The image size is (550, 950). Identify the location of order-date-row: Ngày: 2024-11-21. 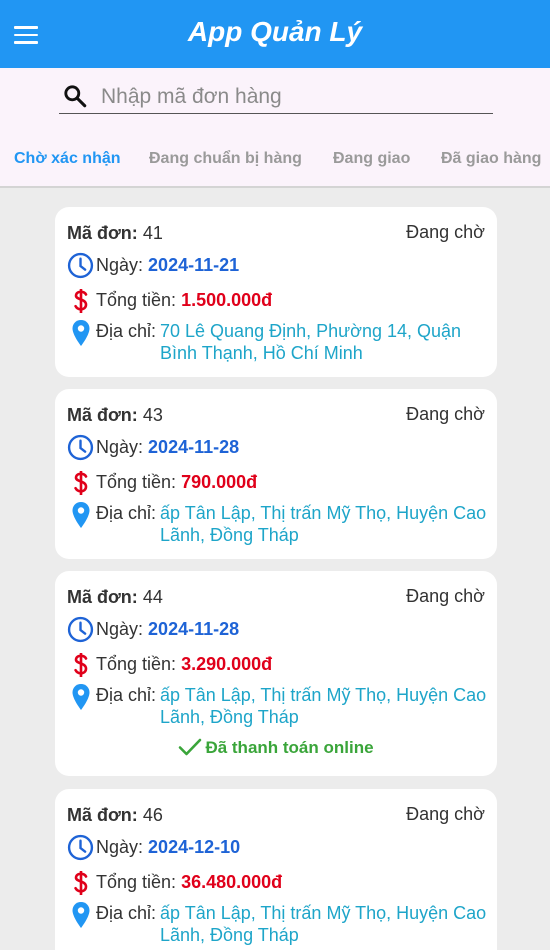
(167, 265).